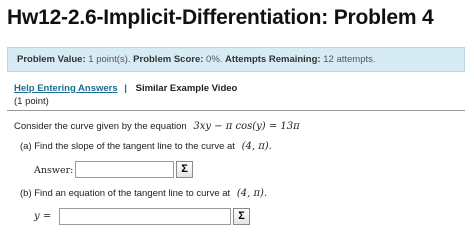 The height and width of the screenshot is (247, 474). What do you see at coordinates (187, 88) in the screenshot?
I see `similar-example-video-link: Similar Example Video` at bounding box center [187, 88].